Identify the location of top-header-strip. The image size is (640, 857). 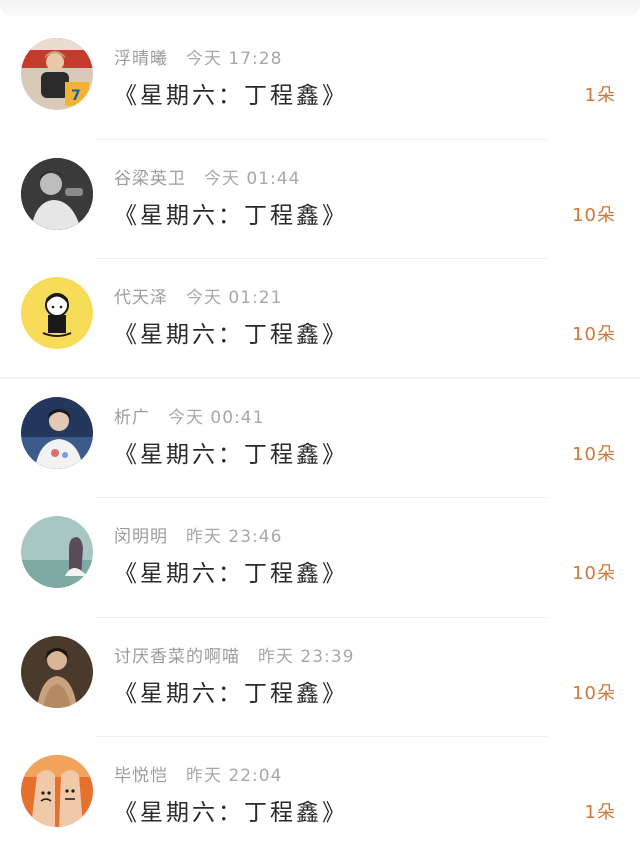
(320, 8).